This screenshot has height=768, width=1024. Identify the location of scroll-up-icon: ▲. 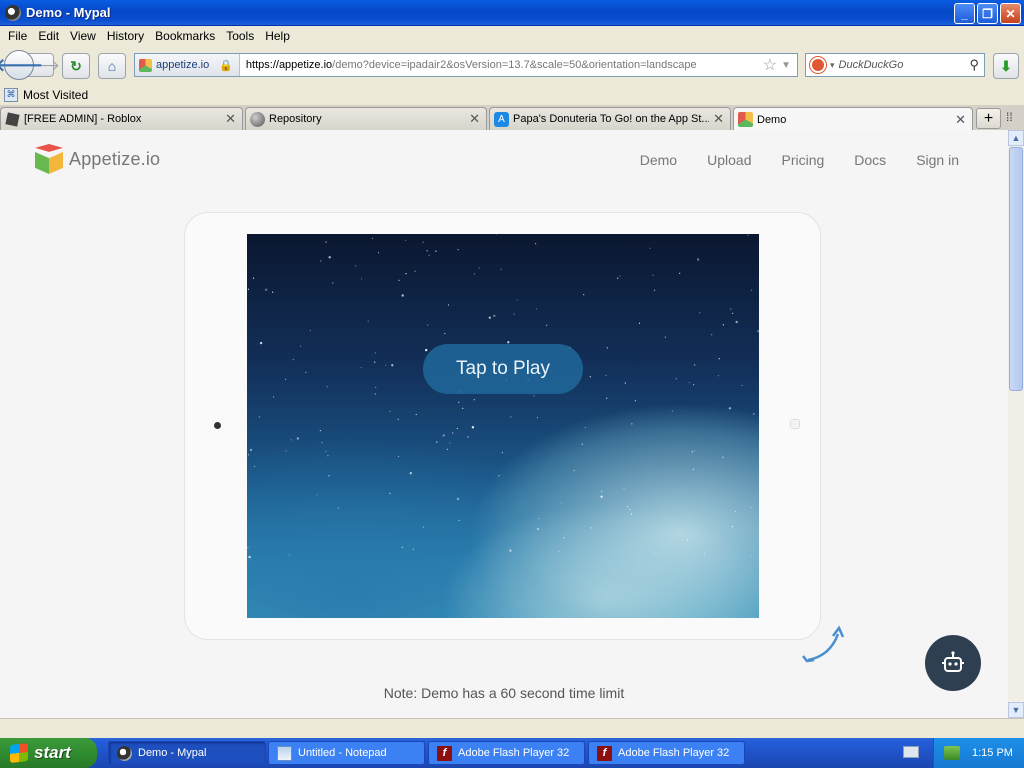
(1016, 138).